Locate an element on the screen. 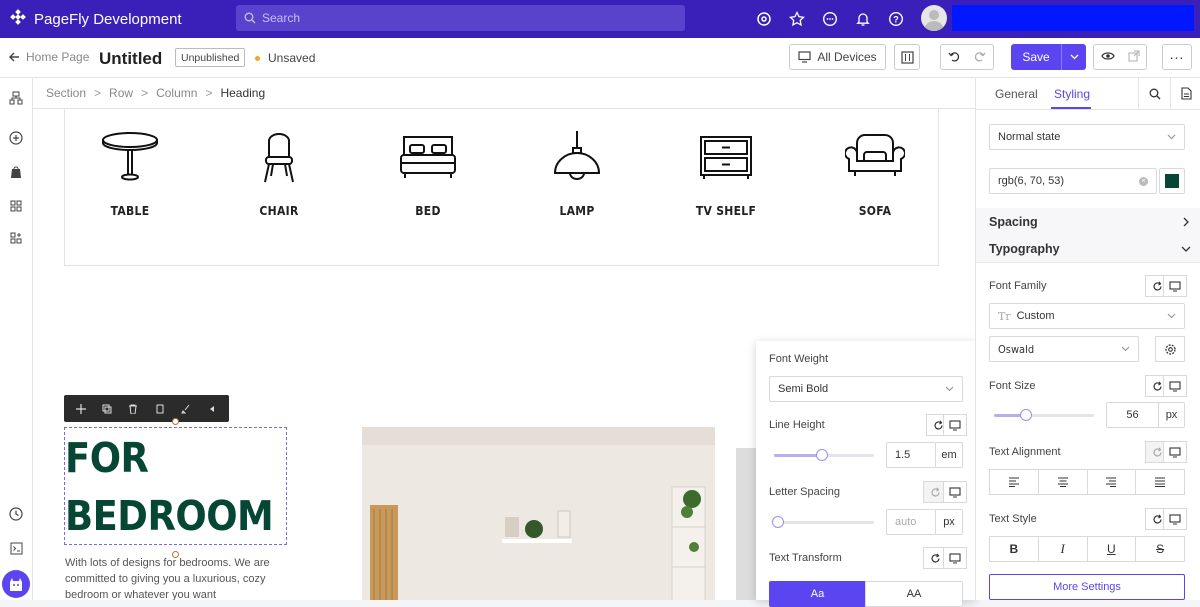 The width and height of the screenshot is (1200, 607). save-button: Save is located at coordinates (1036, 57).